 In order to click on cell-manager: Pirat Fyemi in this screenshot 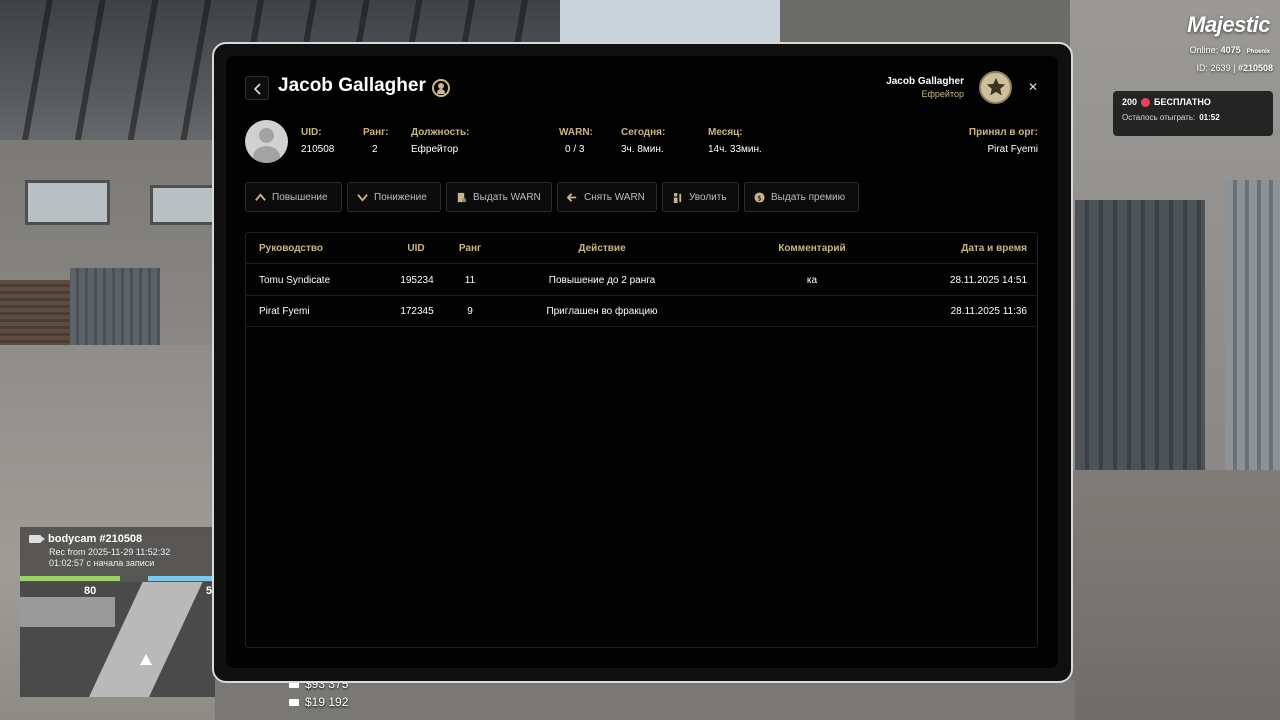, I will do `click(284, 311)`.